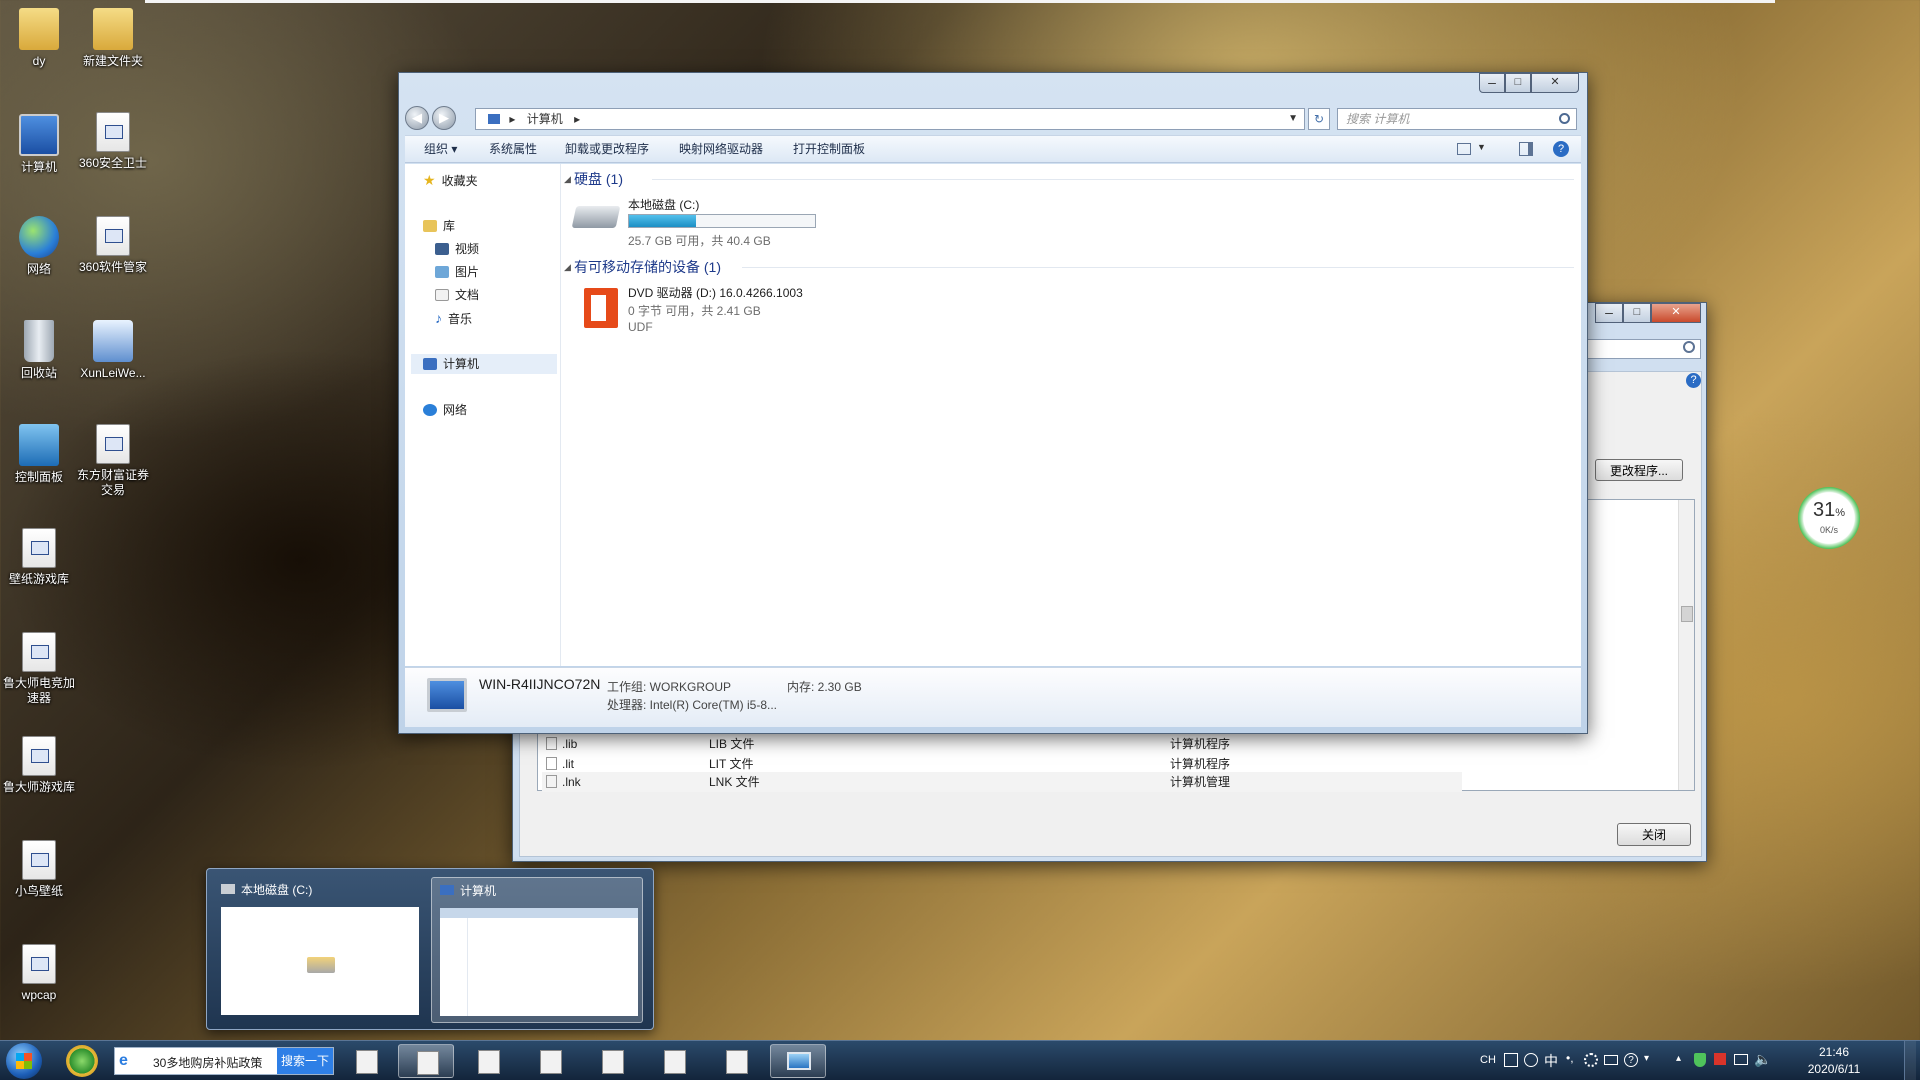  What do you see at coordinates (545, 119) in the screenshot?
I see `breadcrumb: 计算机` at bounding box center [545, 119].